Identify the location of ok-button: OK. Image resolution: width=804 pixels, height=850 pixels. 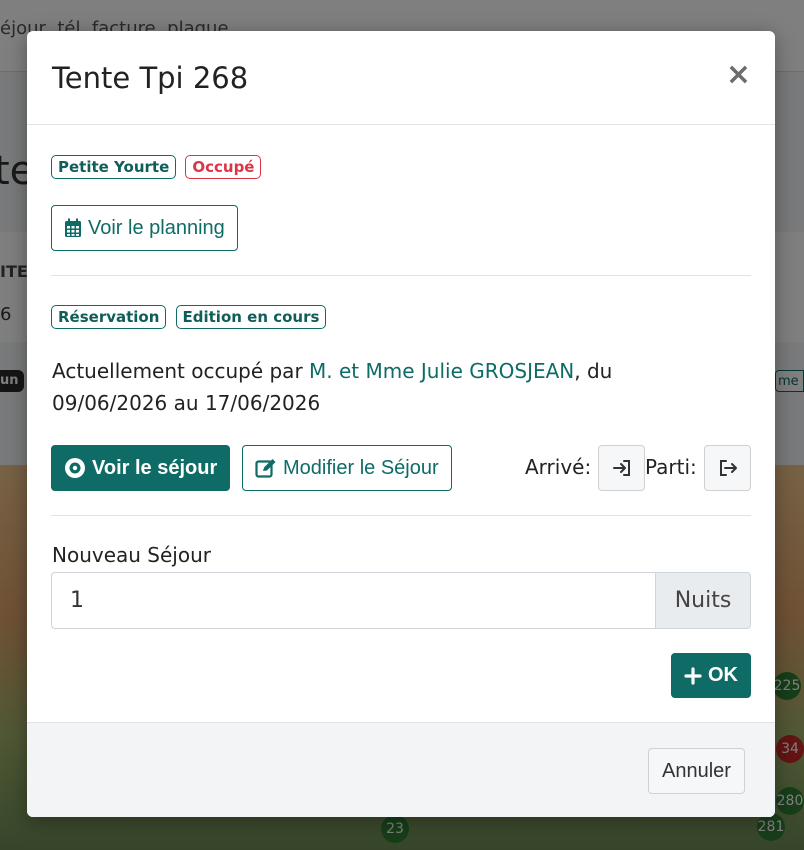
(711, 675).